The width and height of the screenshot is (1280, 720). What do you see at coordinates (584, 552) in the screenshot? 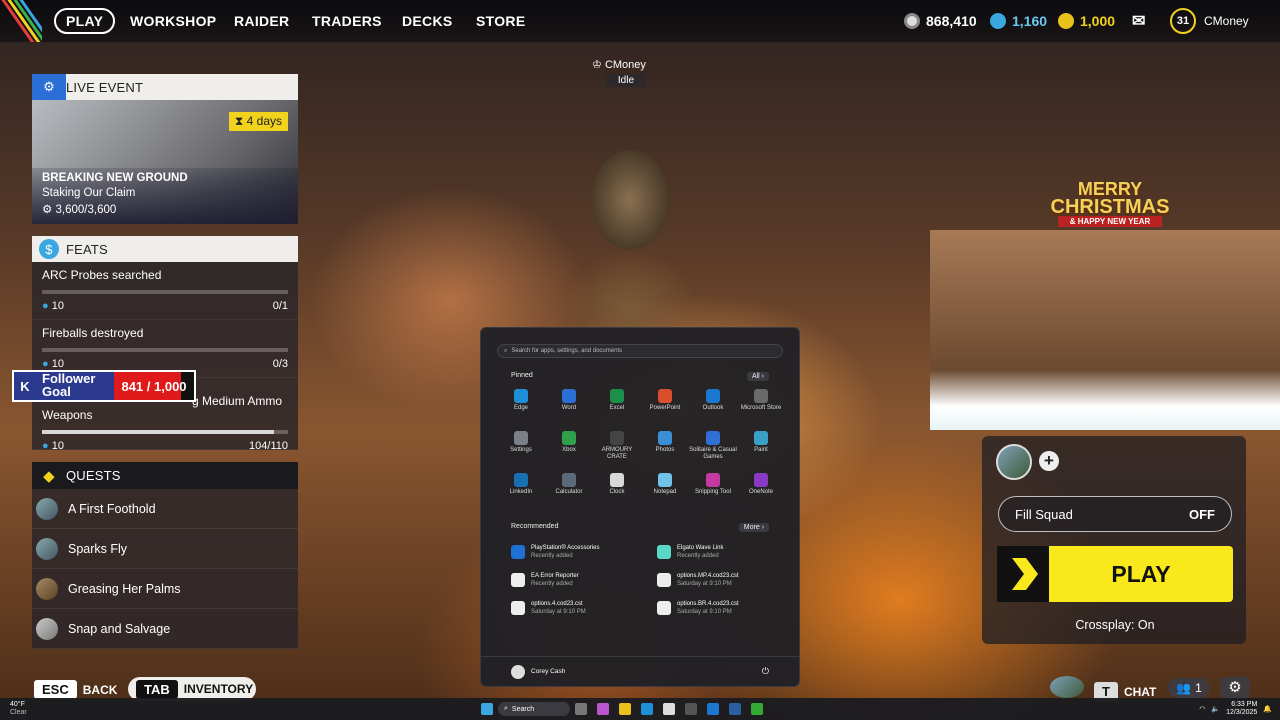
I see `recommended-item: PlayStation® Accessories Recently added` at bounding box center [584, 552].